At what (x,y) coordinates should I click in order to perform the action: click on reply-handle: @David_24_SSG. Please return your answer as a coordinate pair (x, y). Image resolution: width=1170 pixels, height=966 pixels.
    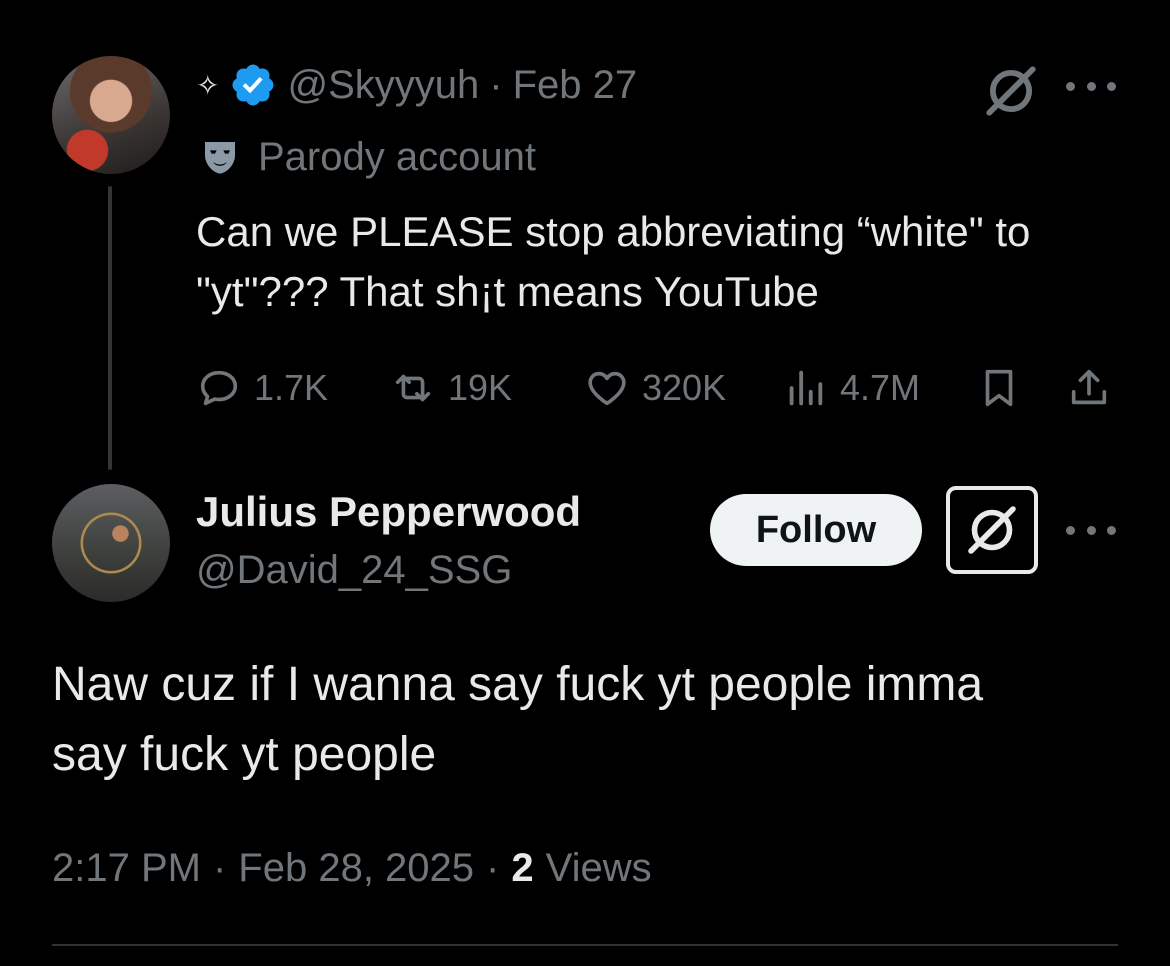
    Looking at the image, I should click on (354, 570).